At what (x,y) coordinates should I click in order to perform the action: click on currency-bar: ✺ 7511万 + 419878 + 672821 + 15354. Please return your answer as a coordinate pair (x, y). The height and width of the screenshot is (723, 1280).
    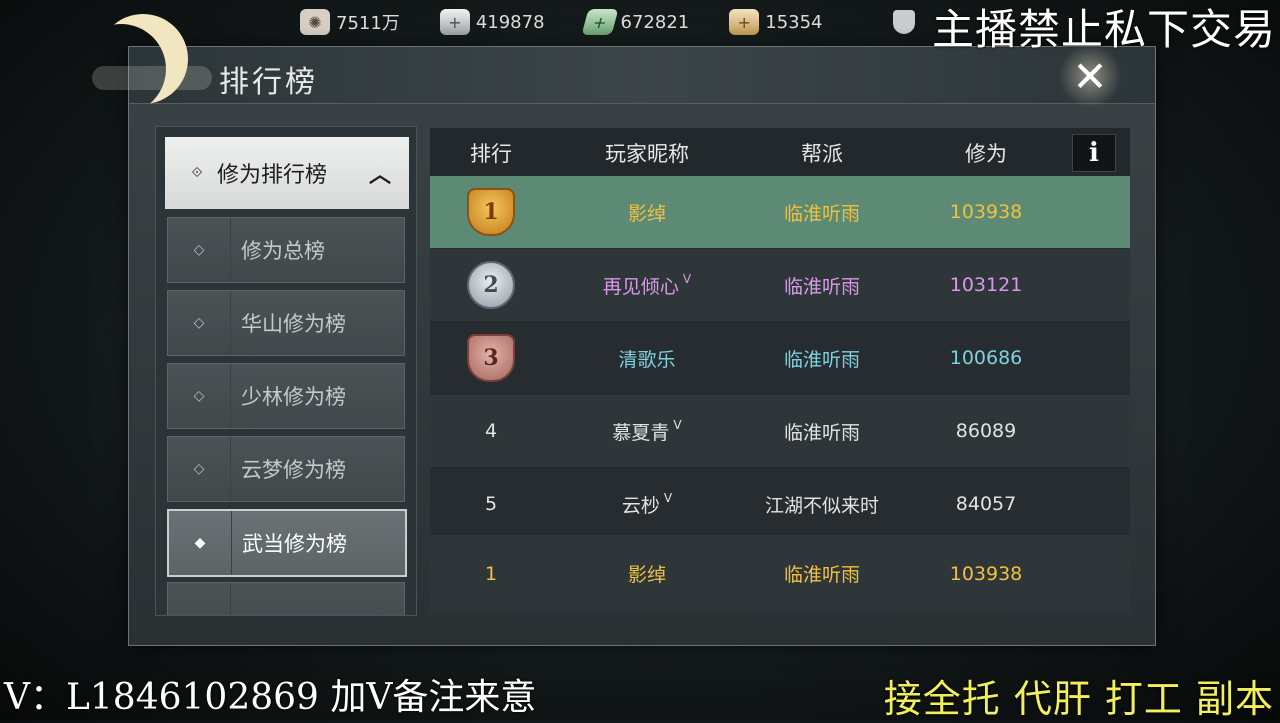
    Looking at the image, I should click on (581, 22).